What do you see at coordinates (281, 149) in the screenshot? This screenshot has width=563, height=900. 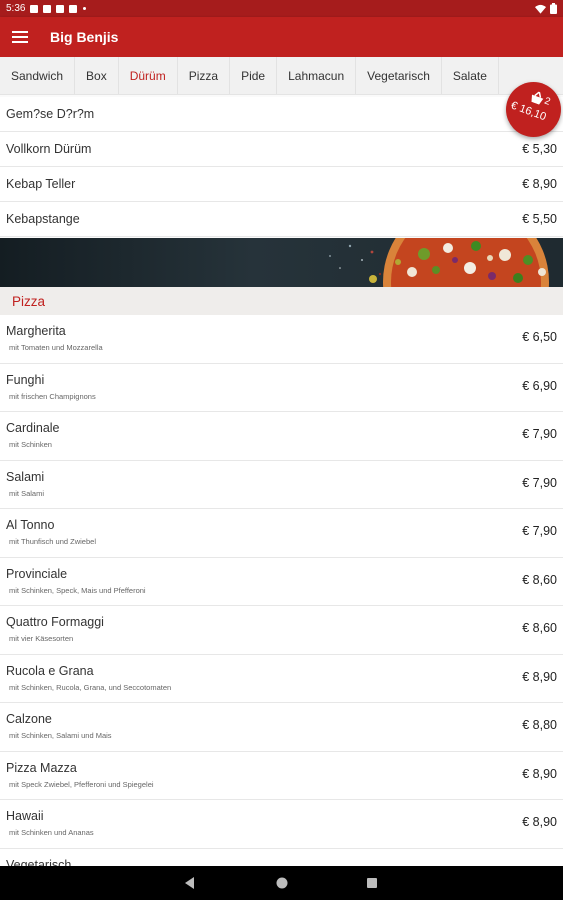 I see `list-item: Vollkorn Dürüm € 5,30` at bounding box center [281, 149].